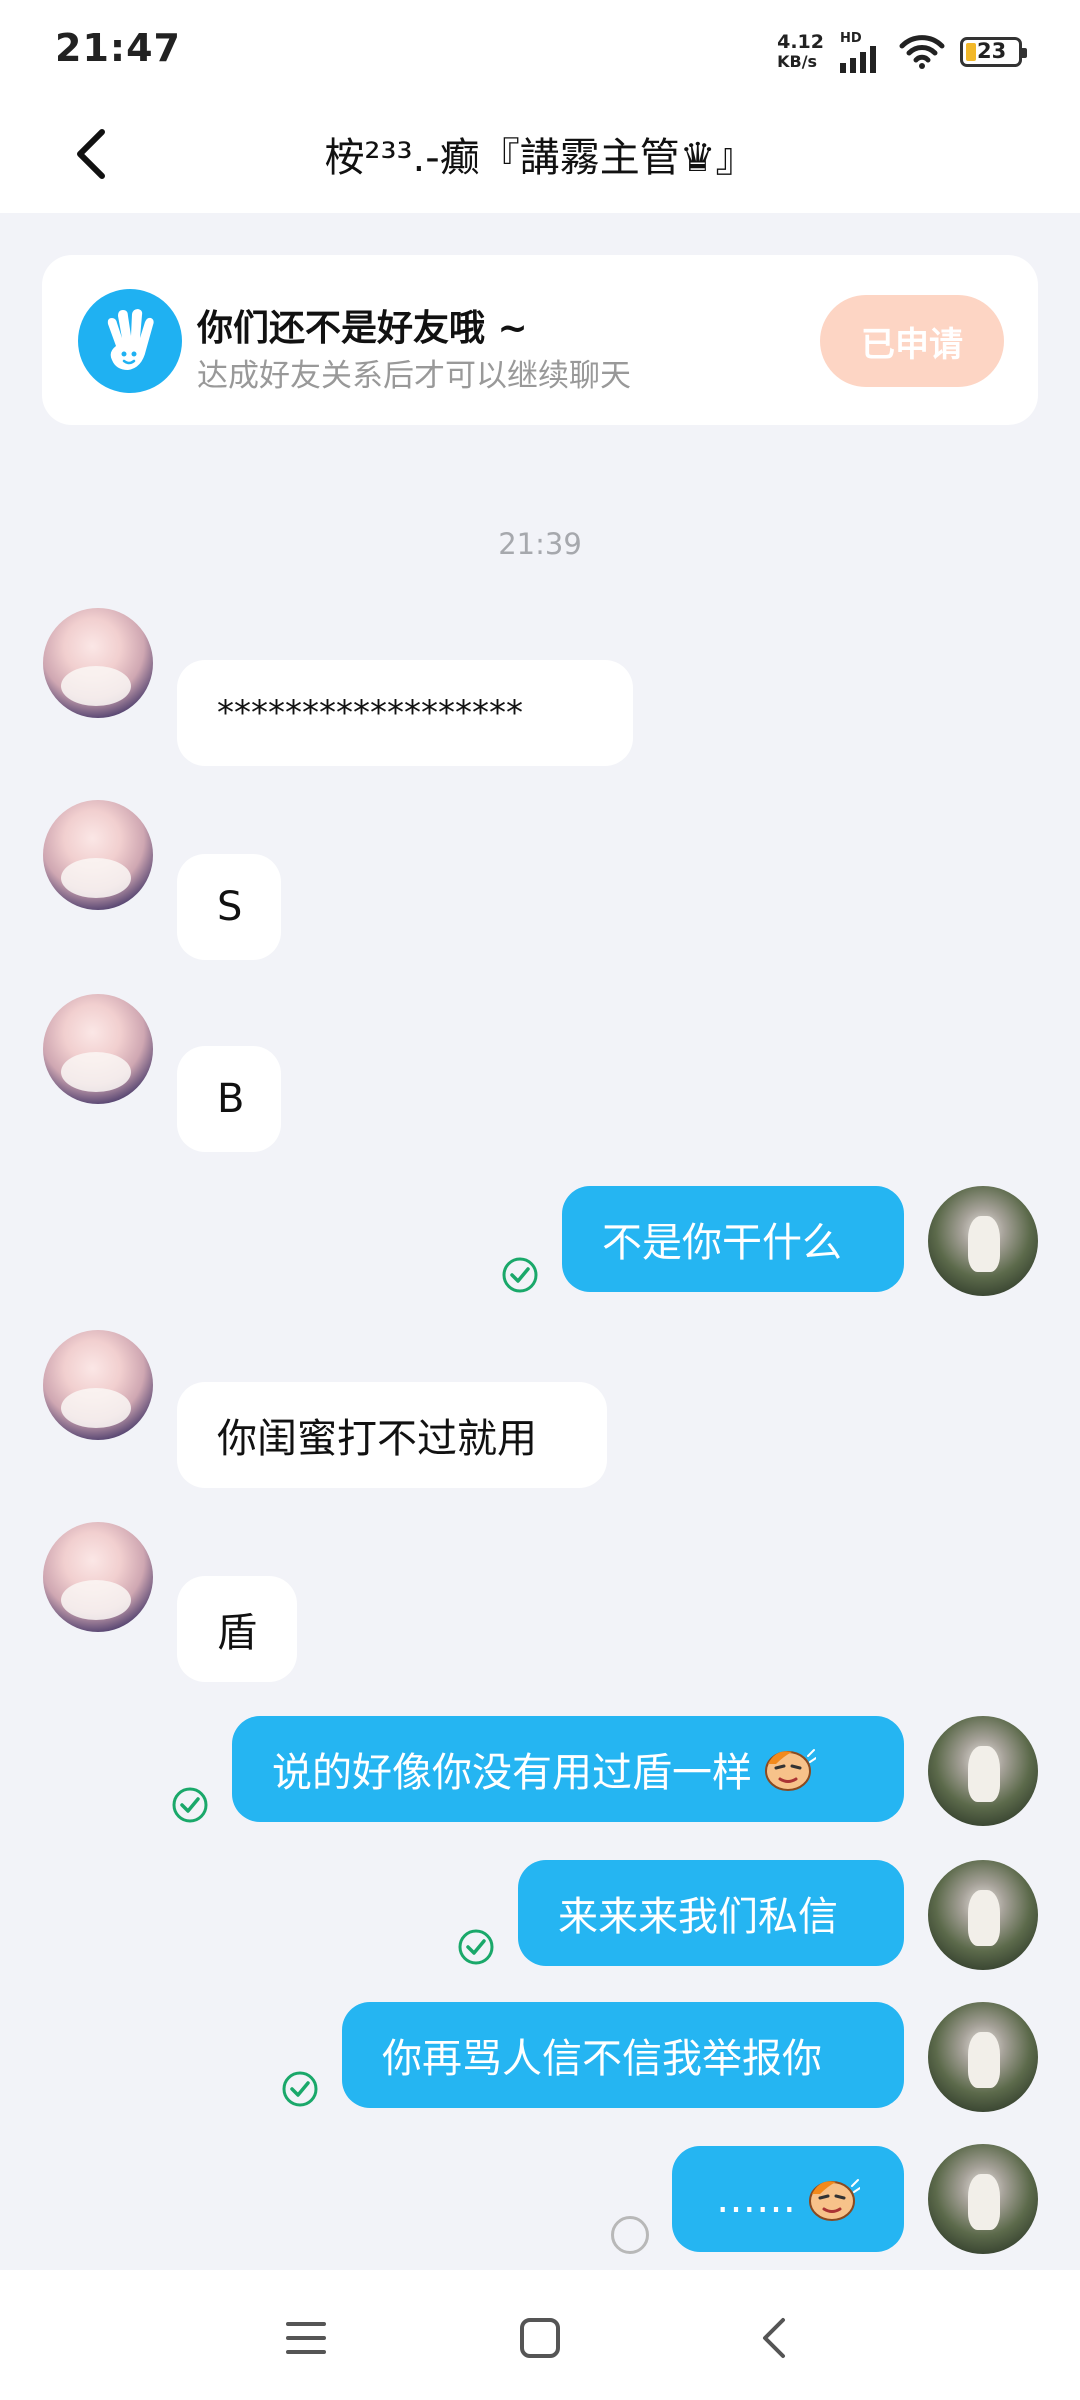  I want to click on incoming-message: 你闺蜜打不过就用, so click(392, 1435).